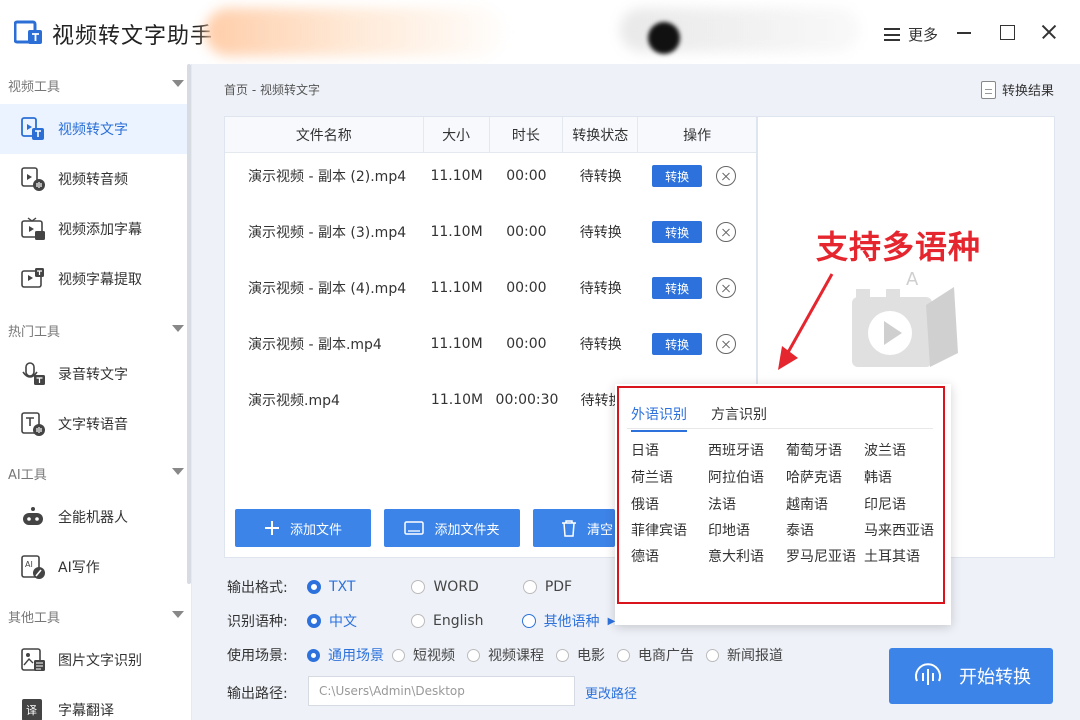 This screenshot has height=720, width=1080. What do you see at coordinates (100, 661) in the screenshot?
I see `sidebar-item-label: 图片文字识别` at bounding box center [100, 661].